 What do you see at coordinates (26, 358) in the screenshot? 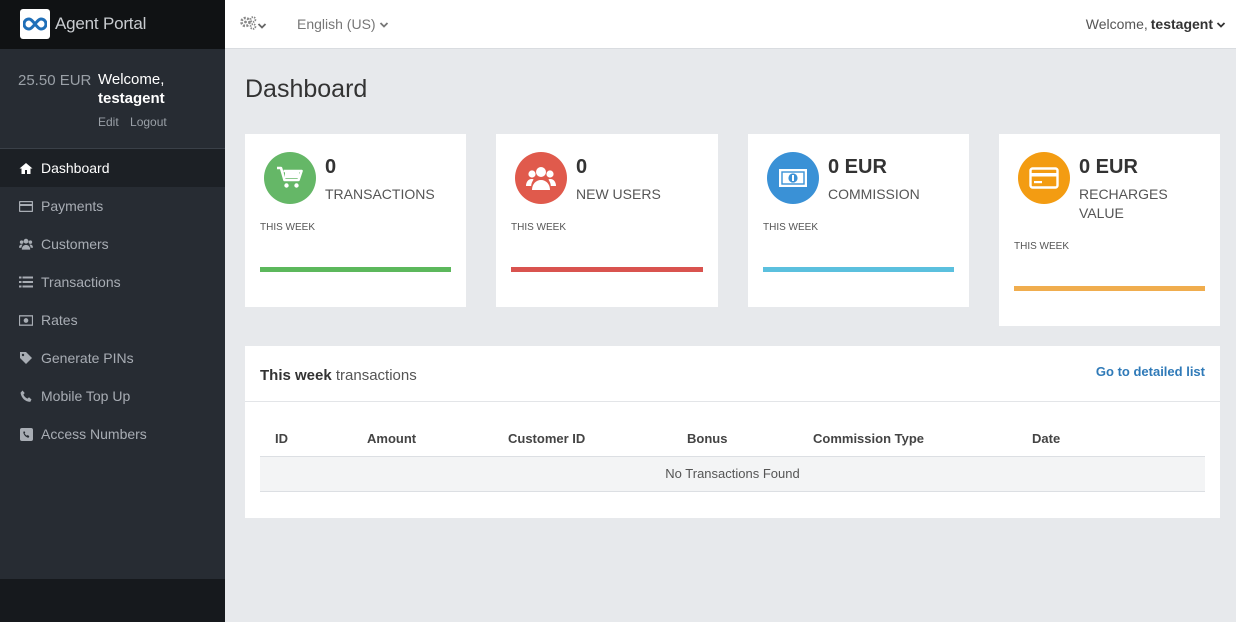
I see `tag-icon` at bounding box center [26, 358].